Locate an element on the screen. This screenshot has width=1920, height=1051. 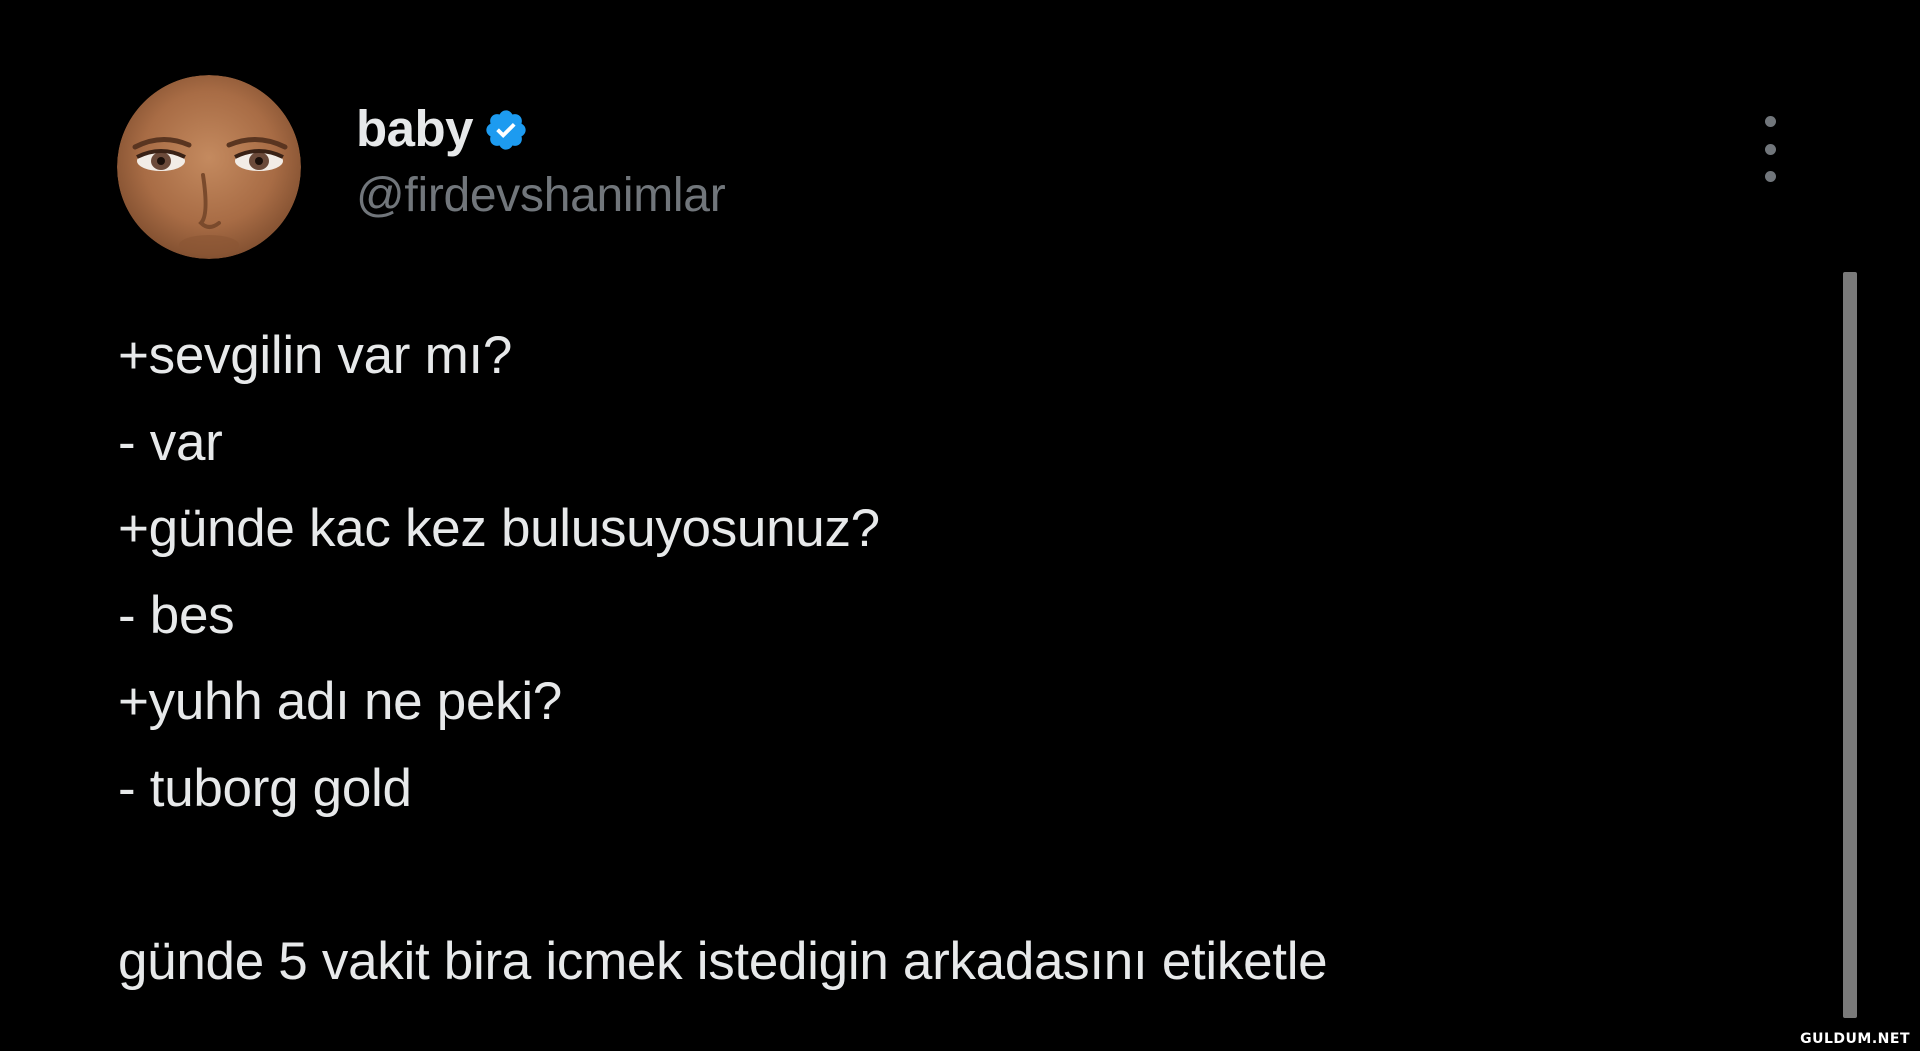
scrollbar is located at coordinates (1850, 645).